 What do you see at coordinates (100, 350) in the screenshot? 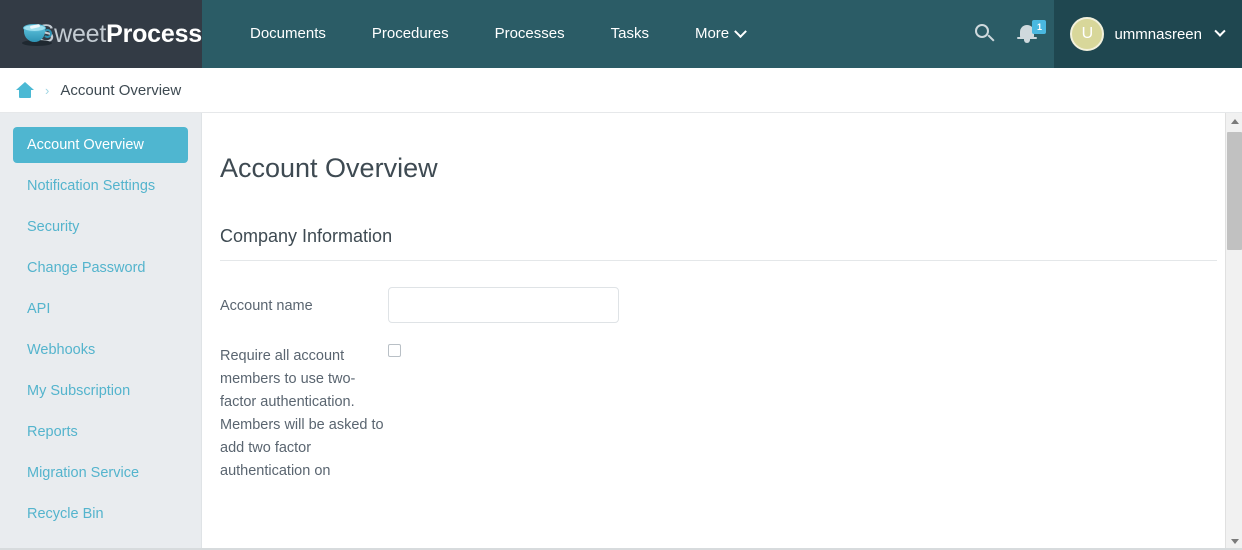
I see `sidebar-item-webhooks: Webhooks` at bounding box center [100, 350].